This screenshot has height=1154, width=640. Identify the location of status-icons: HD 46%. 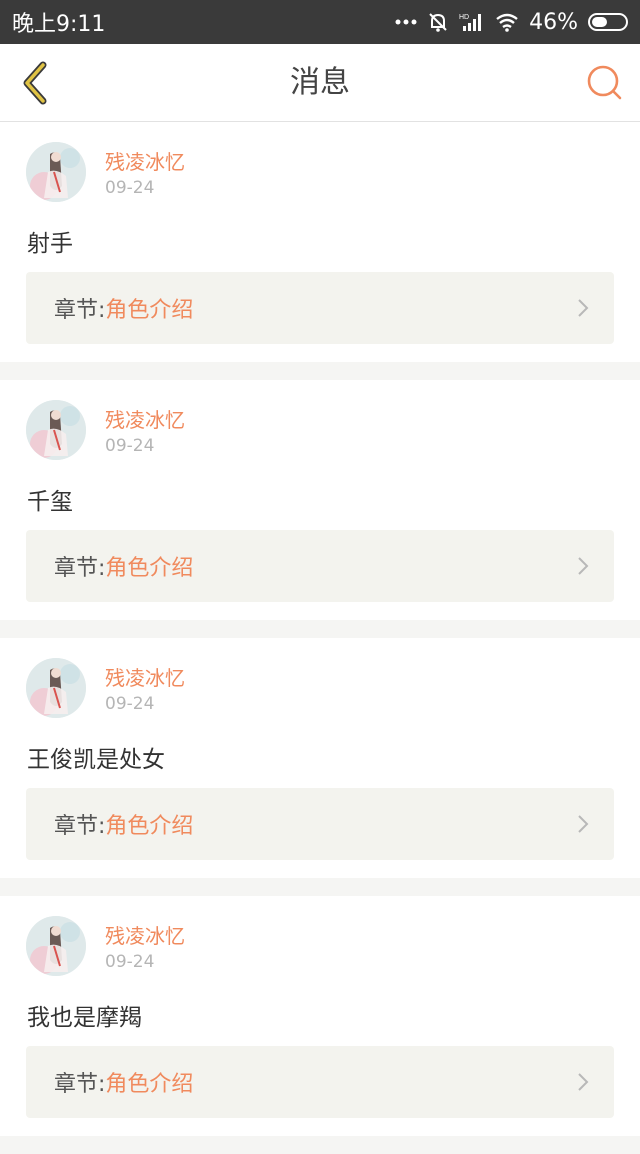
(511, 22).